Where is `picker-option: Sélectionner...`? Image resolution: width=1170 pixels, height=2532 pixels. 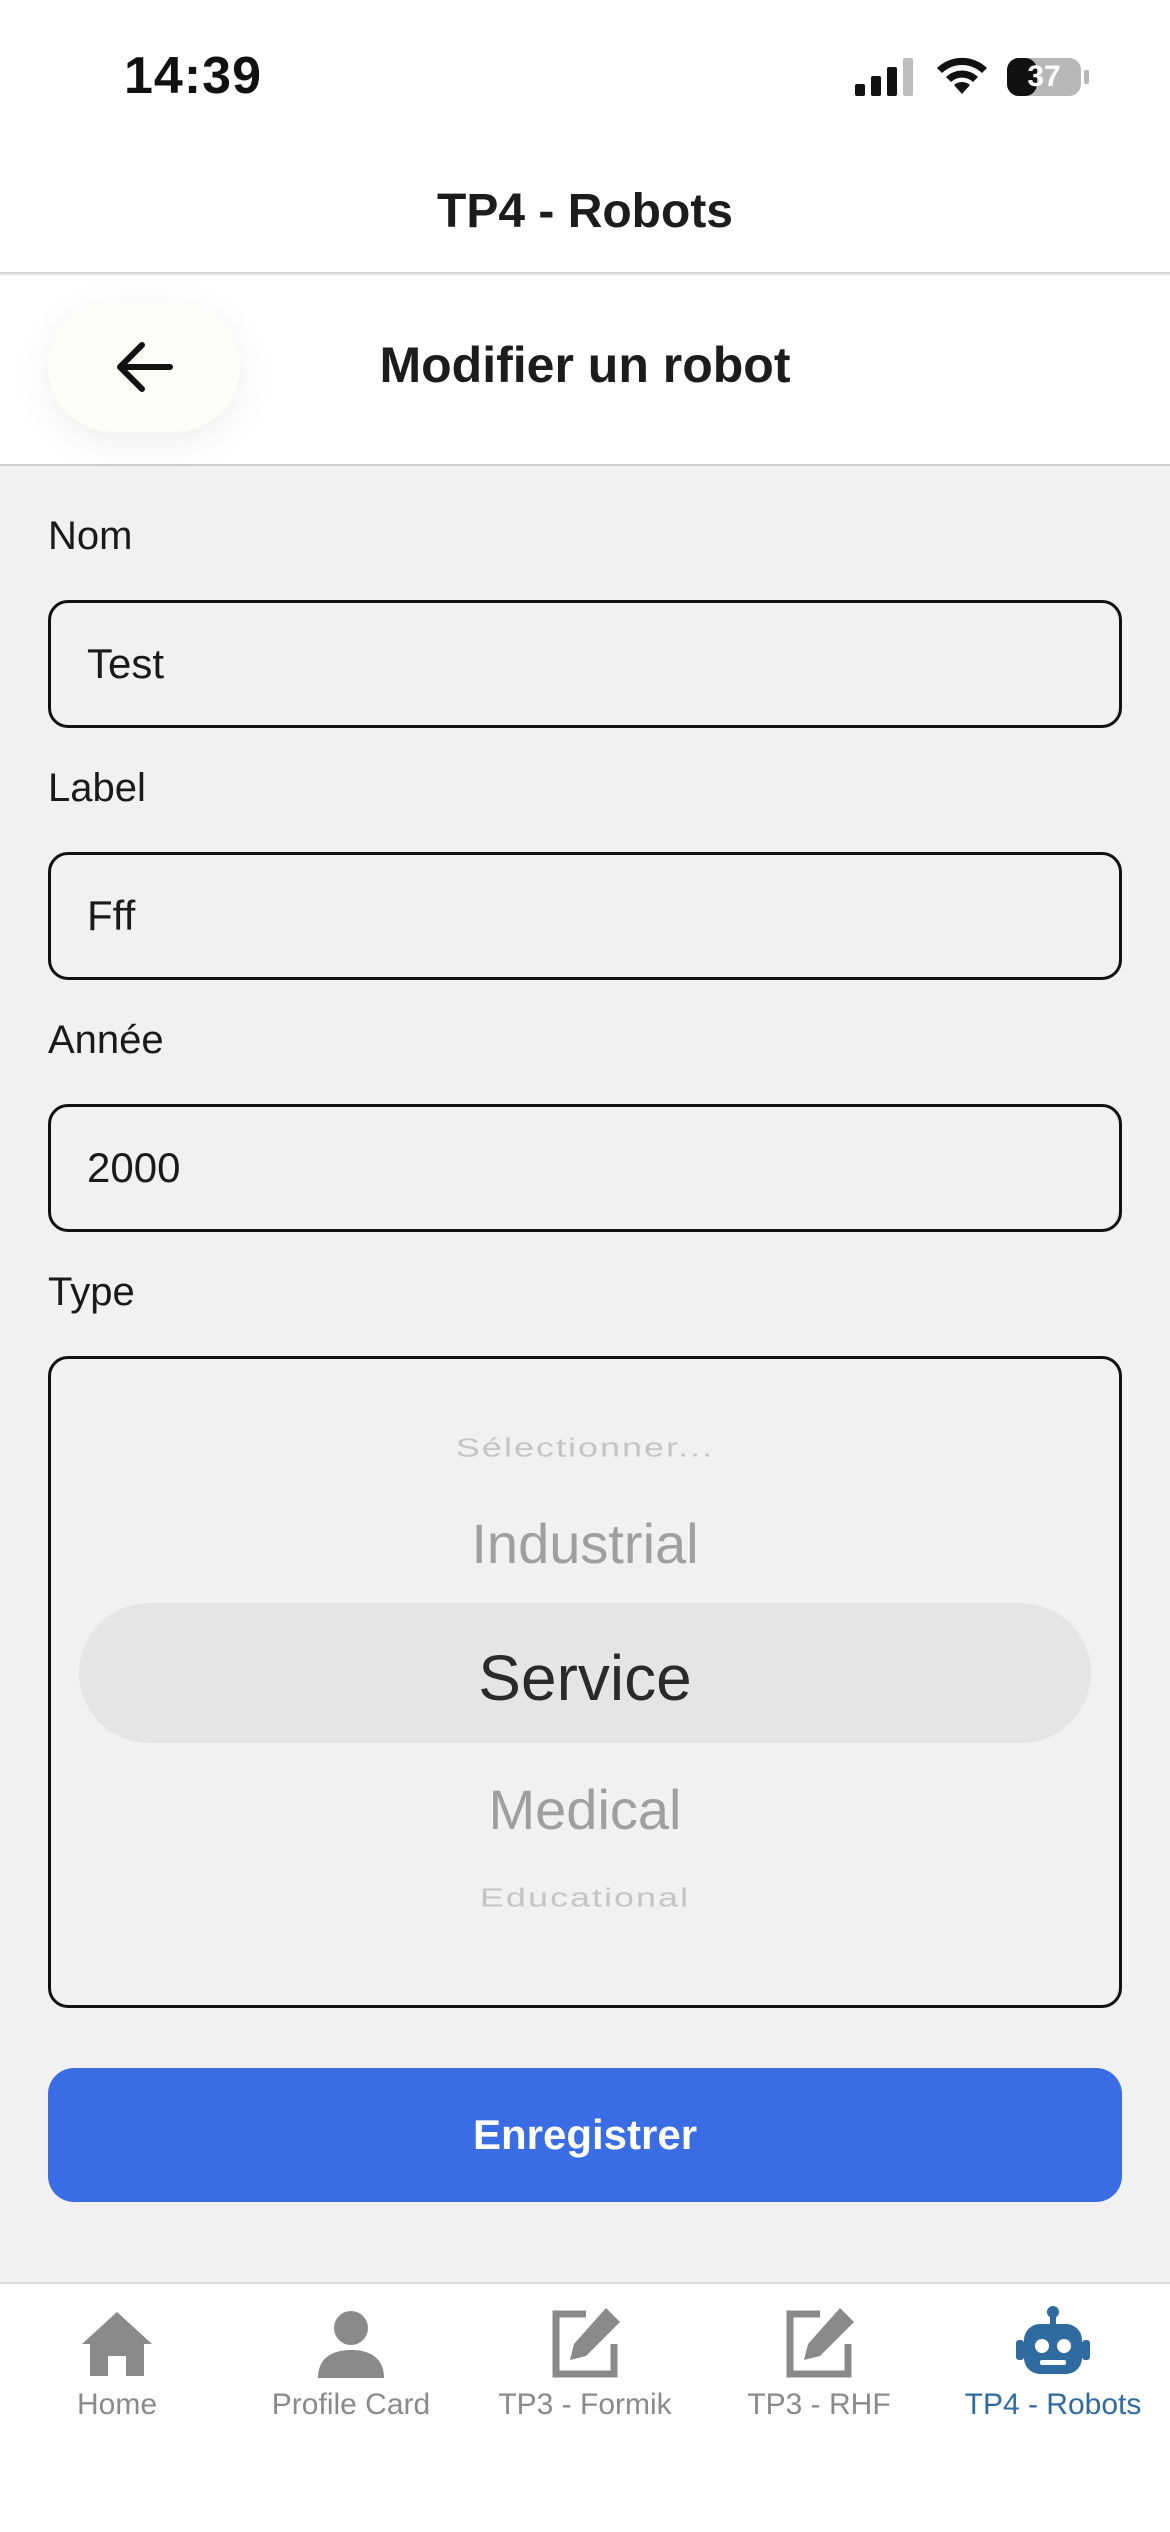 picker-option: Sélectionner... is located at coordinates (585, 1448).